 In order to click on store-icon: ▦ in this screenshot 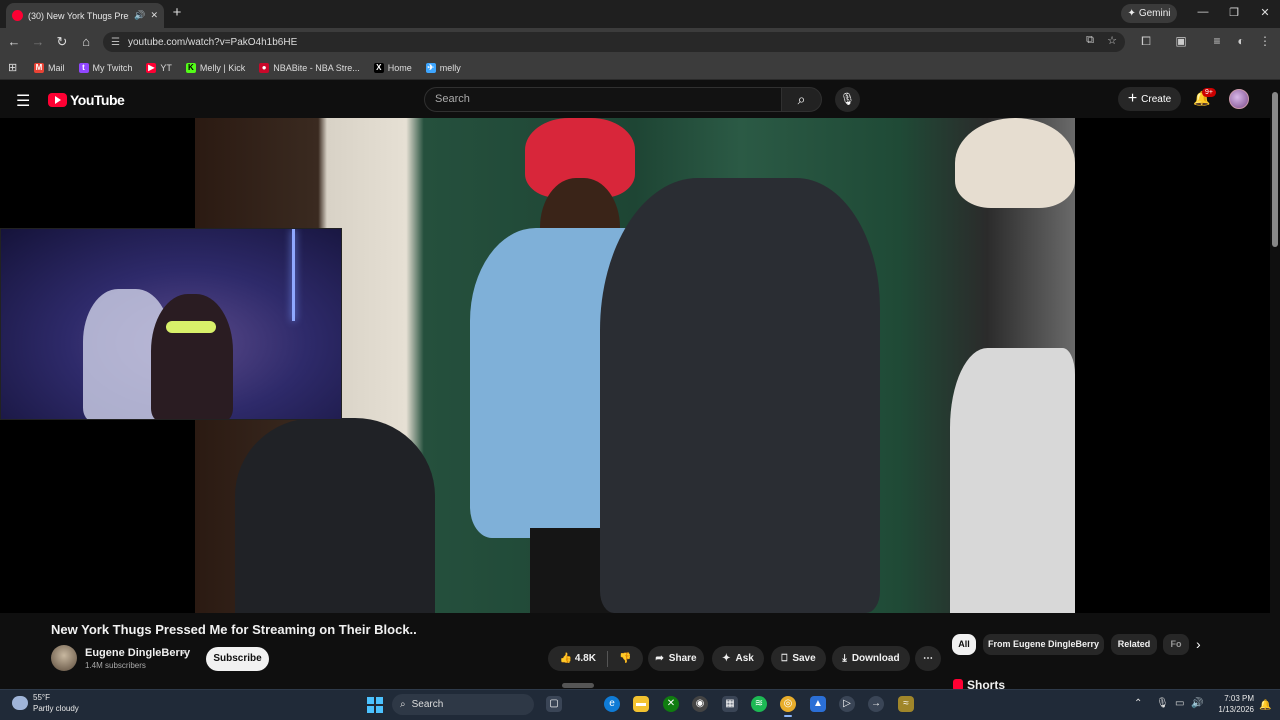, I will do `click(730, 704)`.